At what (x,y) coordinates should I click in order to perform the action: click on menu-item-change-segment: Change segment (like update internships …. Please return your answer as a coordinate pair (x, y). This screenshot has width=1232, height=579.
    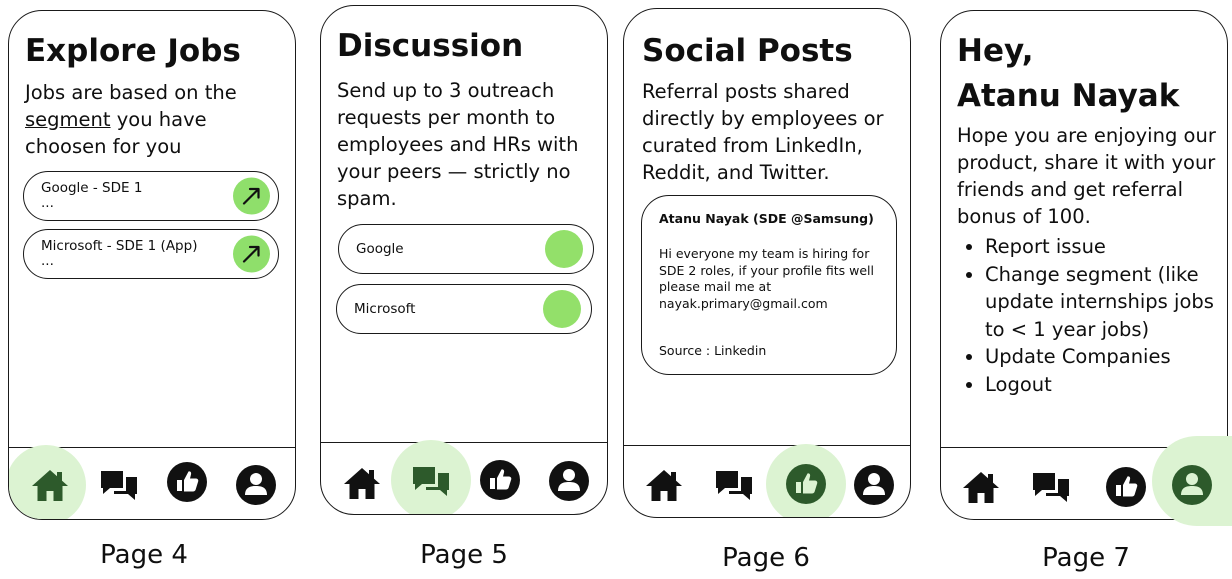
    Looking at the image, I should click on (1108, 302).